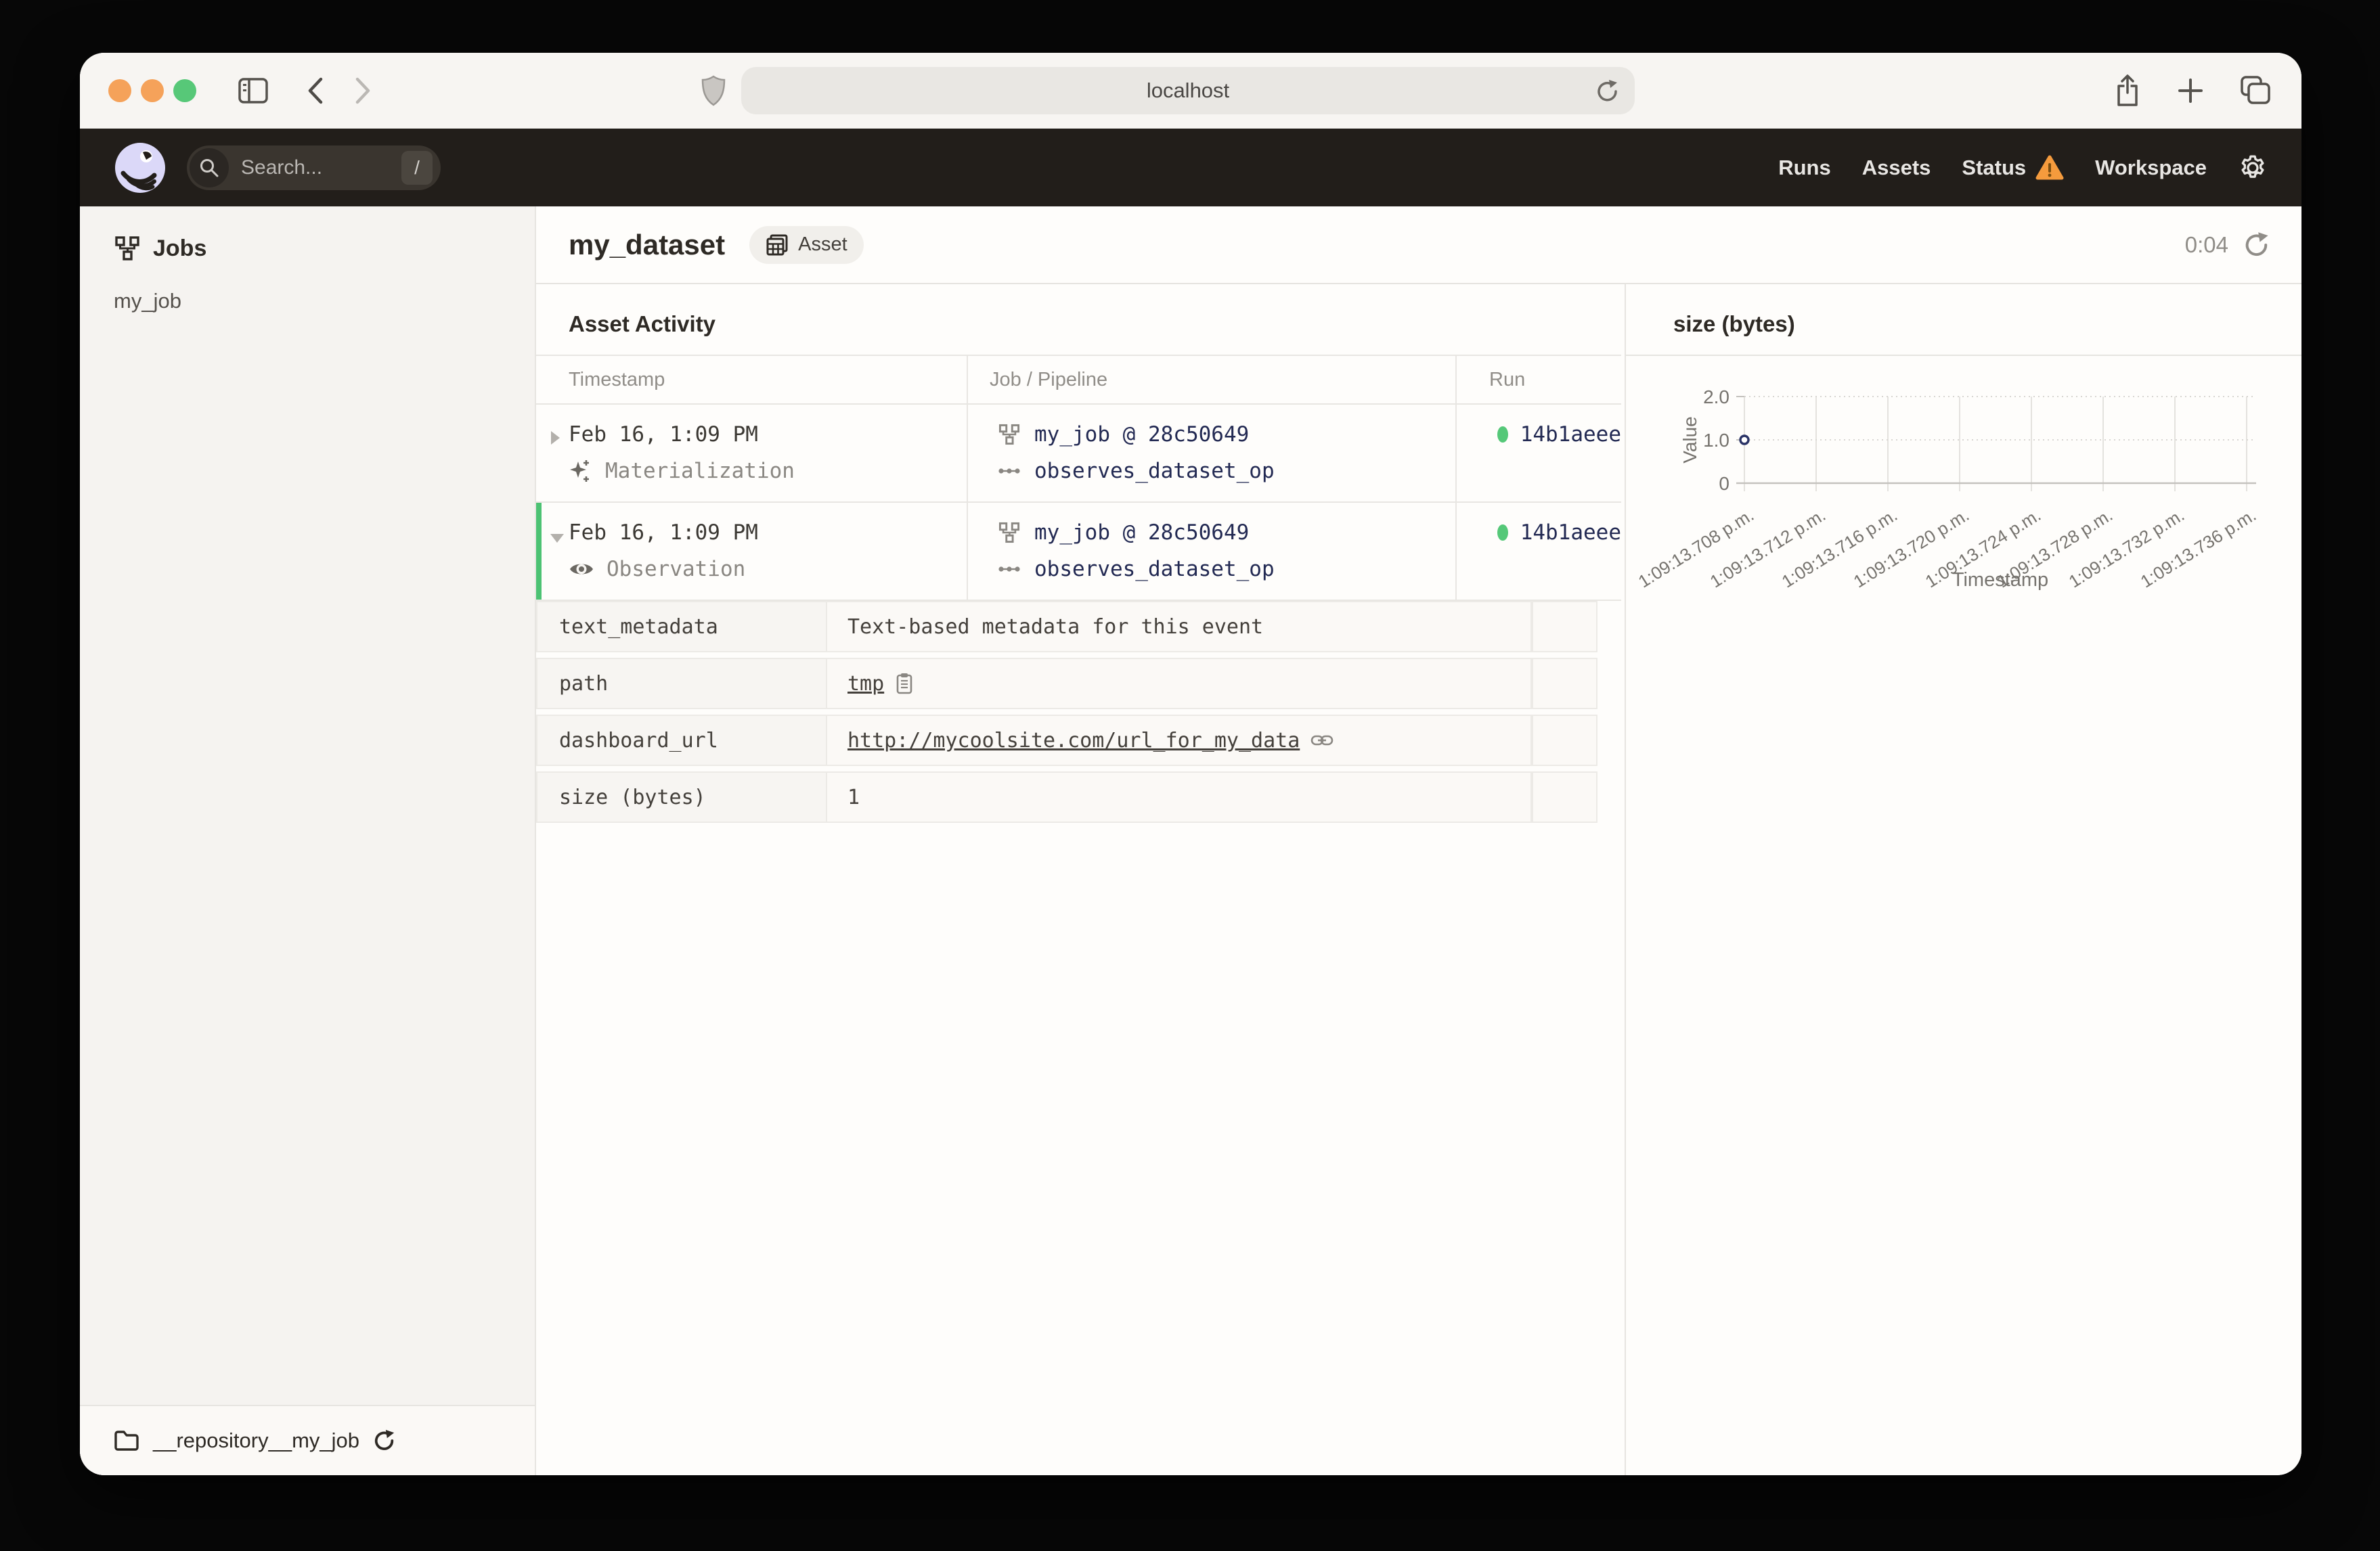  What do you see at coordinates (2151, 168) in the screenshot?
I see `nav-workspace: Workspace` at bounding box center [2151, 168].